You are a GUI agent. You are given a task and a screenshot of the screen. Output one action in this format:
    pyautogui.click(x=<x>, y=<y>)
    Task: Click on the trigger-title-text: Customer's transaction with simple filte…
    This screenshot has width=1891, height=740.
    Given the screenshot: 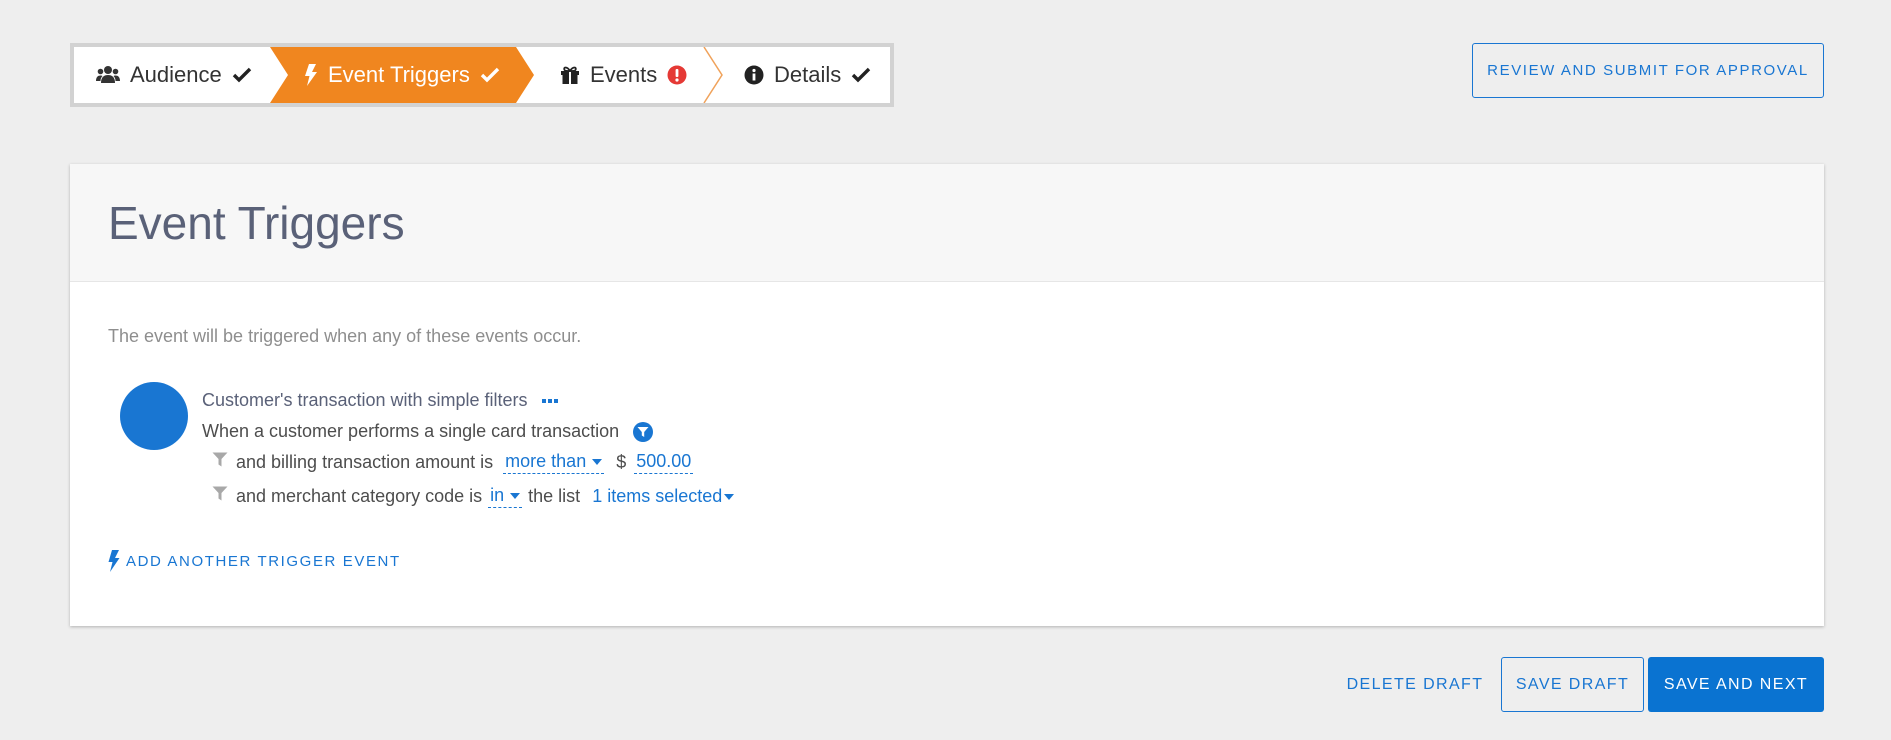 What is the action you would take?
    pyautogui.click(x=365, y=400)
    